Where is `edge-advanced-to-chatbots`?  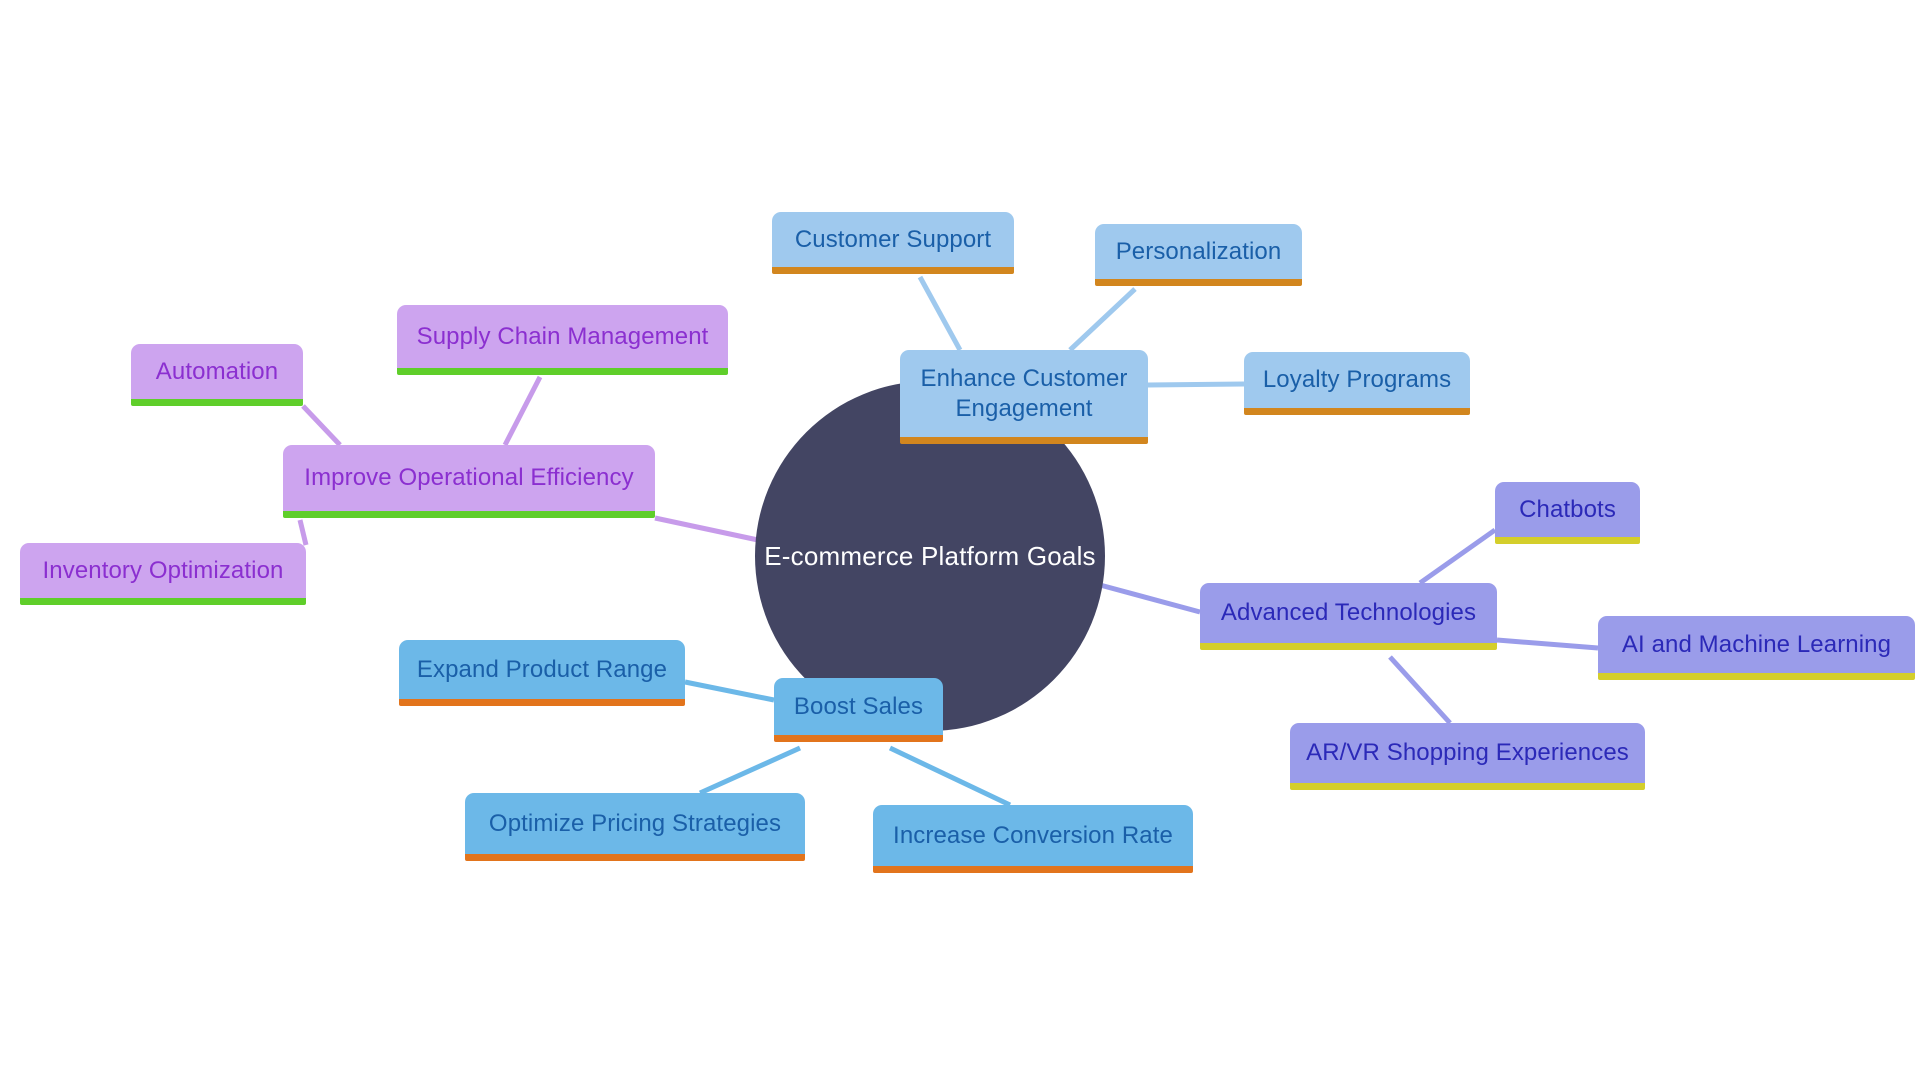
edge-advanced-to-chatbots is located at coordinates (1457, 556).